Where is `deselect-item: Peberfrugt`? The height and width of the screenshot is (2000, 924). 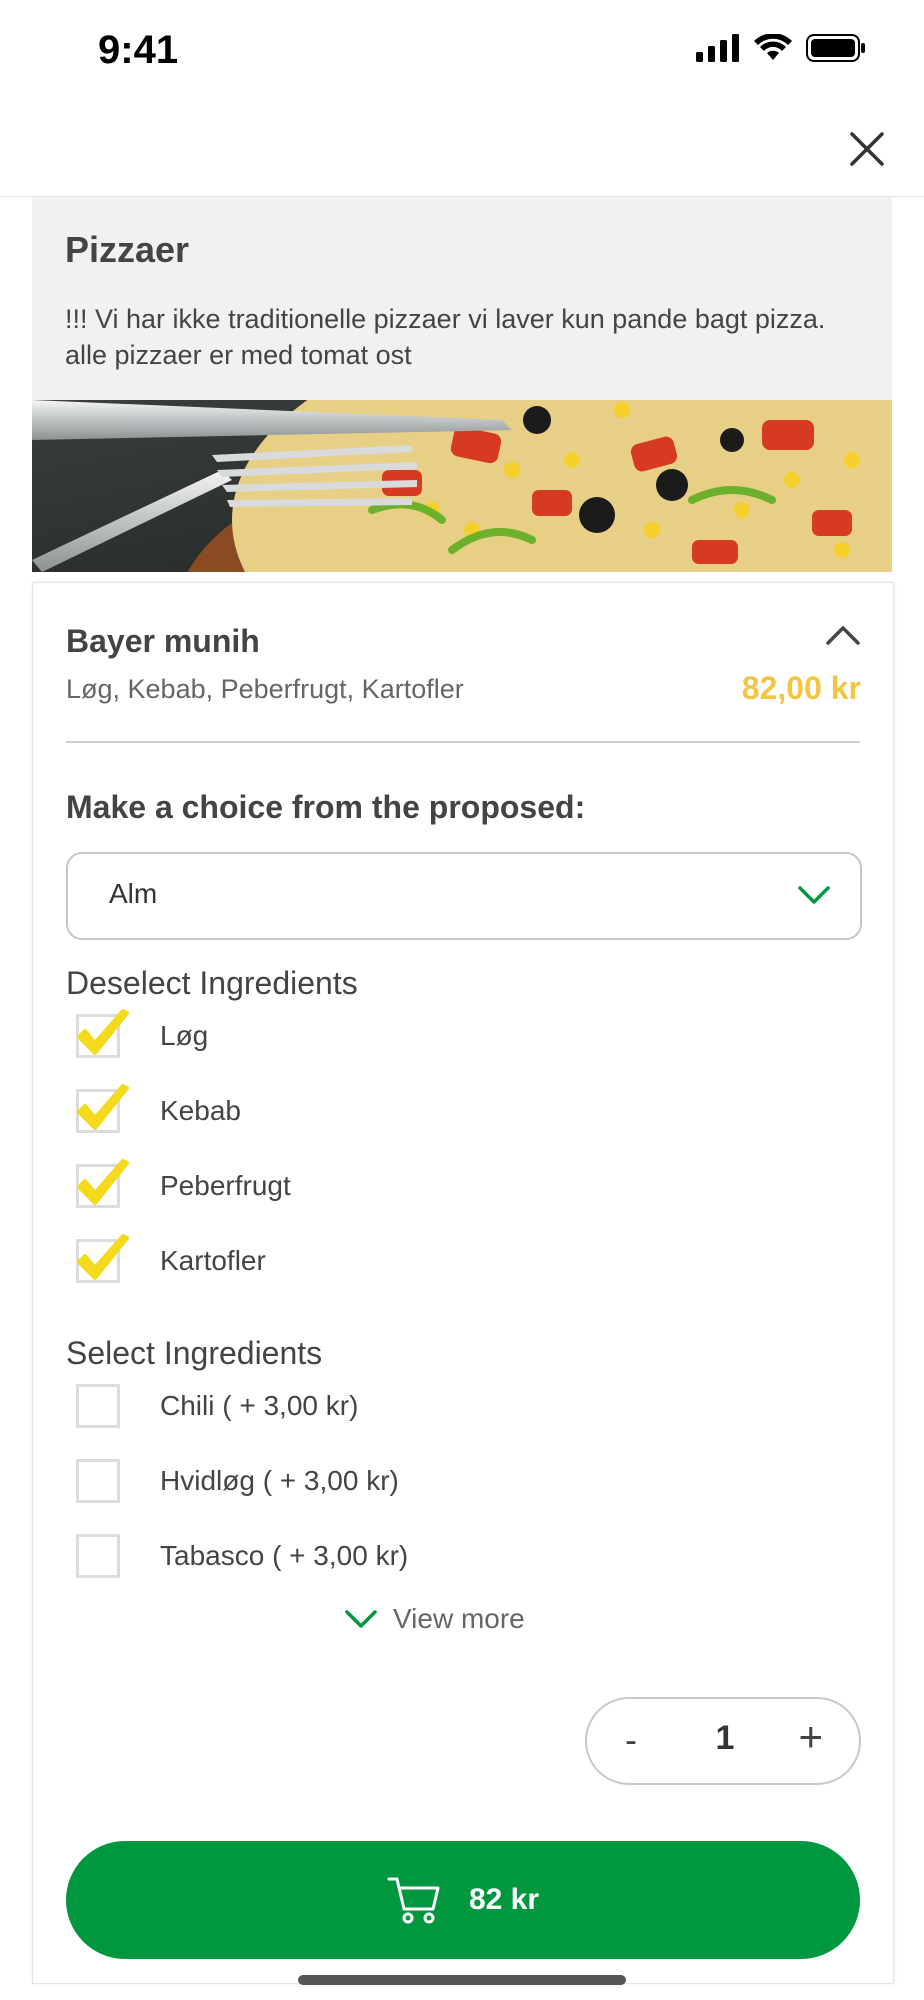
deselect-item: Peberfrugt is located at coordinates (183, 1185).